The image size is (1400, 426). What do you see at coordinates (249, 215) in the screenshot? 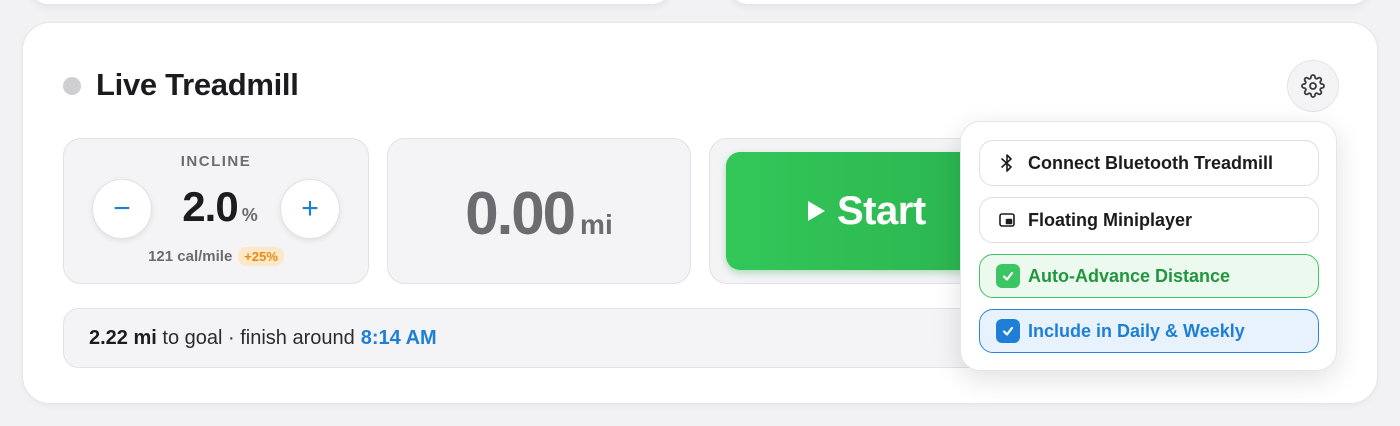
I see `incline-unit: %` at bounding box center [249, 215].